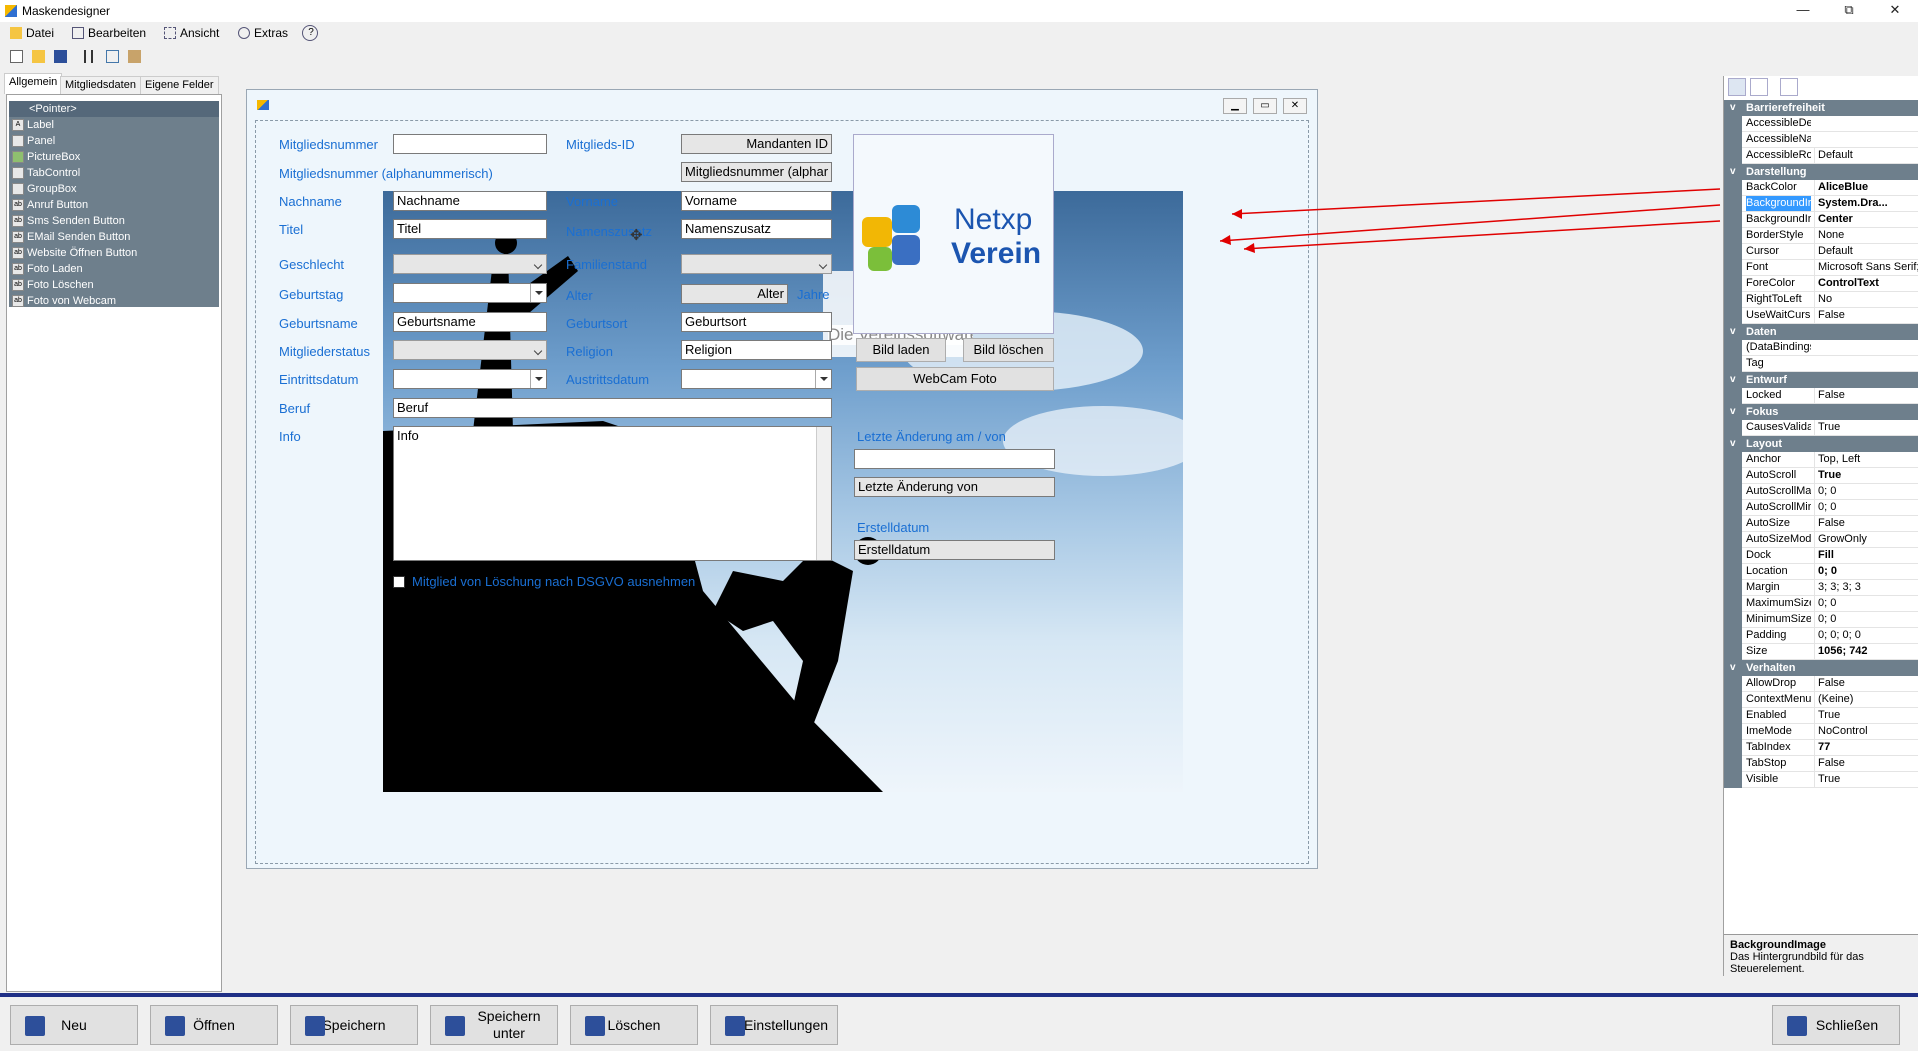 The width and height of the screenshot is (1918, 1051). I want to click on help-menu: ?, so click(310, 33).